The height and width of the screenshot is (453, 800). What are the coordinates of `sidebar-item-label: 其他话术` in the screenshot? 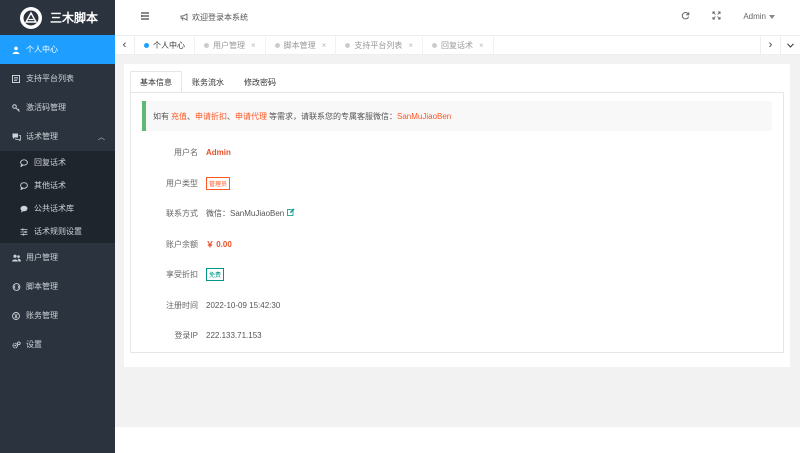 It's located at (50, 185).